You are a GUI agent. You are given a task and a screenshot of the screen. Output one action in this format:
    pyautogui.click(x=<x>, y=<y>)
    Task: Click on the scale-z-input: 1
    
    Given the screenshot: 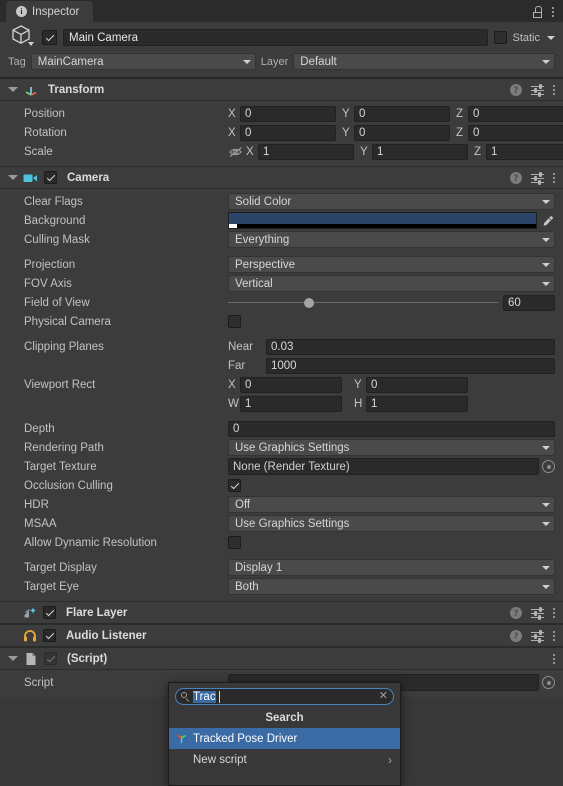 What is the action you would take?
    pyautogui.click(x=524, y=151)
    